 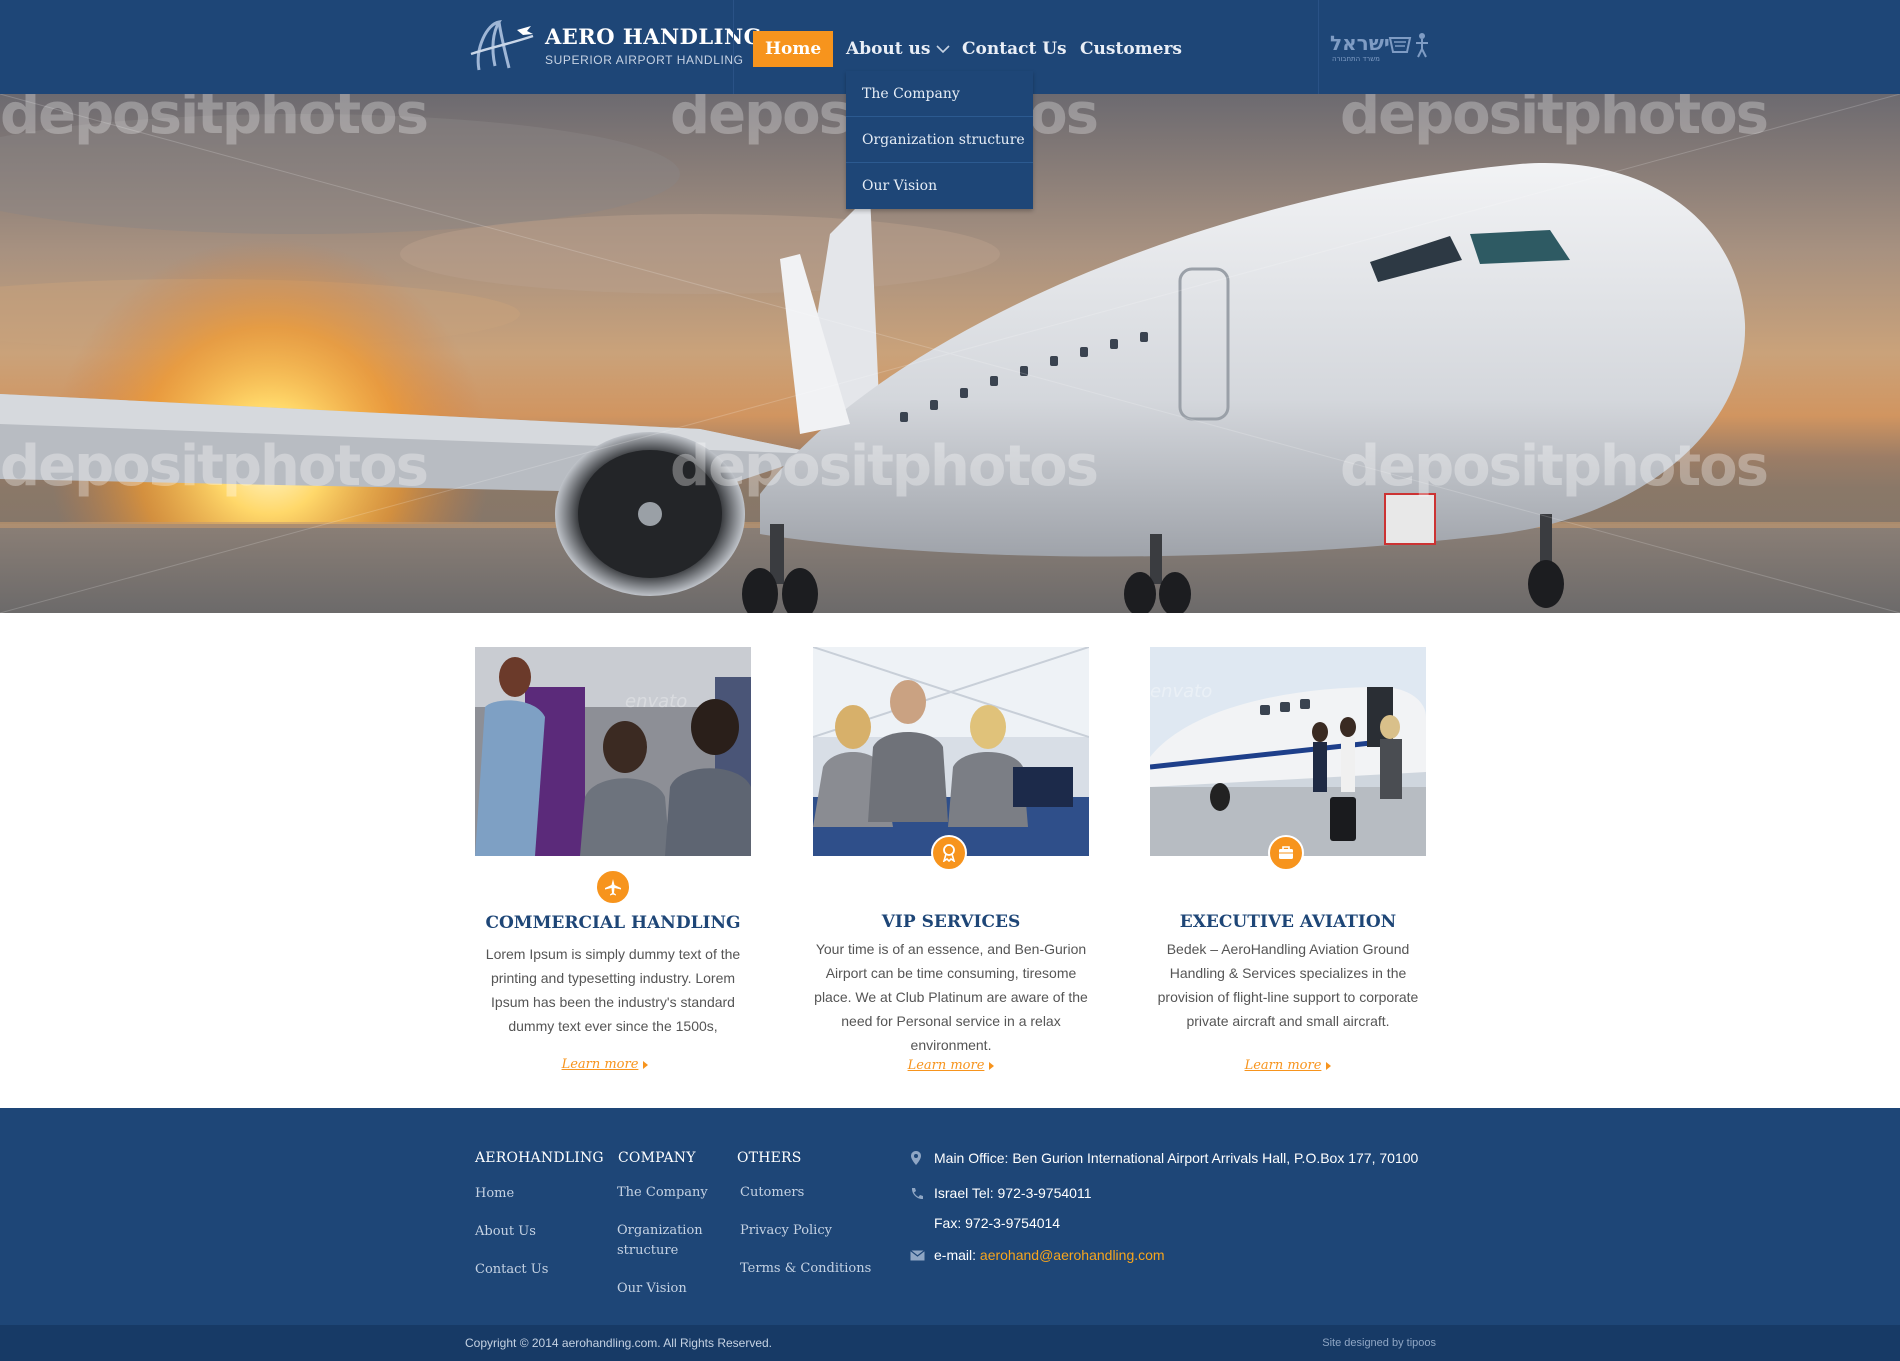 What do you see at coordinates (1288, 751) in the screenshot?
I see `service-image-private-jet: envato` at bounding box center [1288, 751].